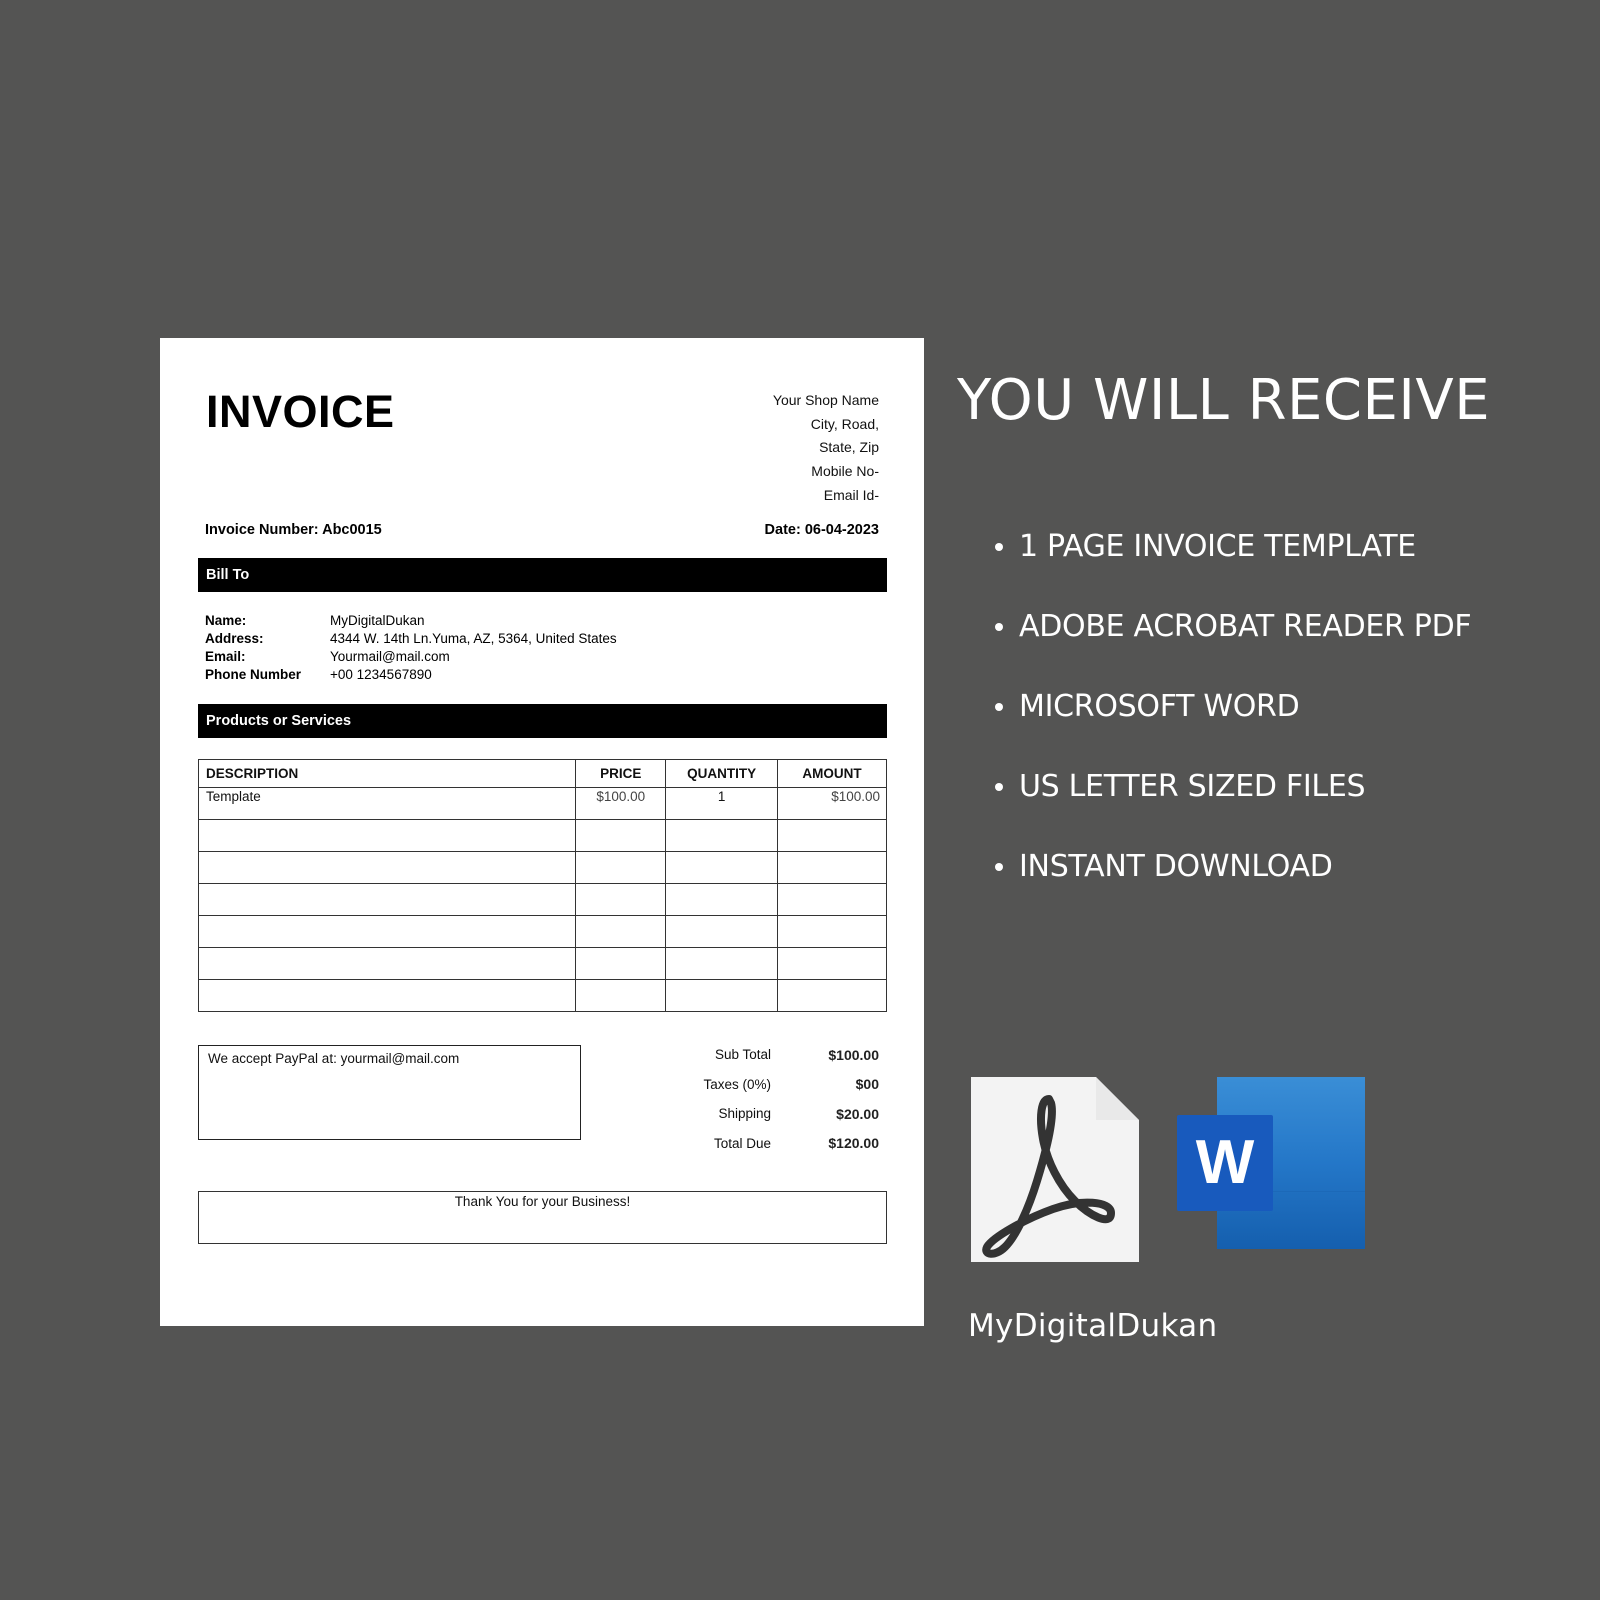 The width and height of the screenshot is (1600, 1600). Describe the element at coordinates (845, 471) in the screenshot. I see `shop-mobile: Mobile No-` at that location.